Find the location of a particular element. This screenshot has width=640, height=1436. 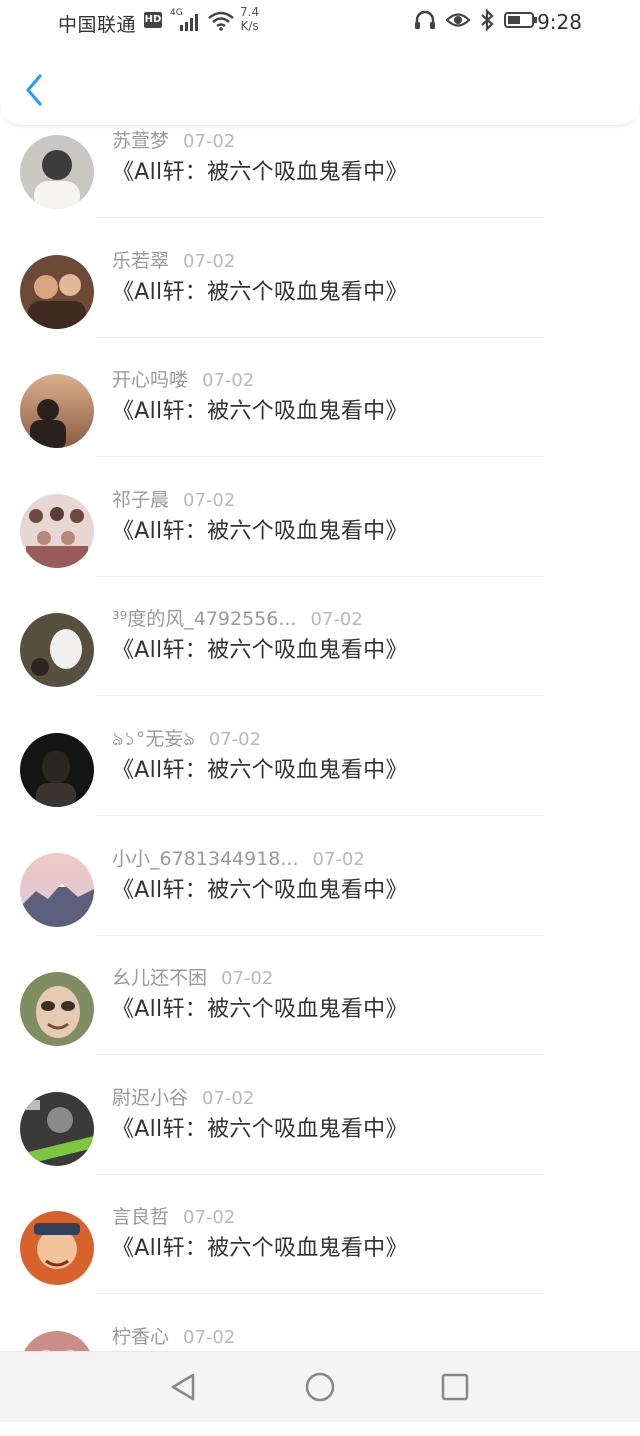

list-item: 言良哲 07-02 《All轩：被六个吸血鬼看中》 is located at coordinates (320, 1256).